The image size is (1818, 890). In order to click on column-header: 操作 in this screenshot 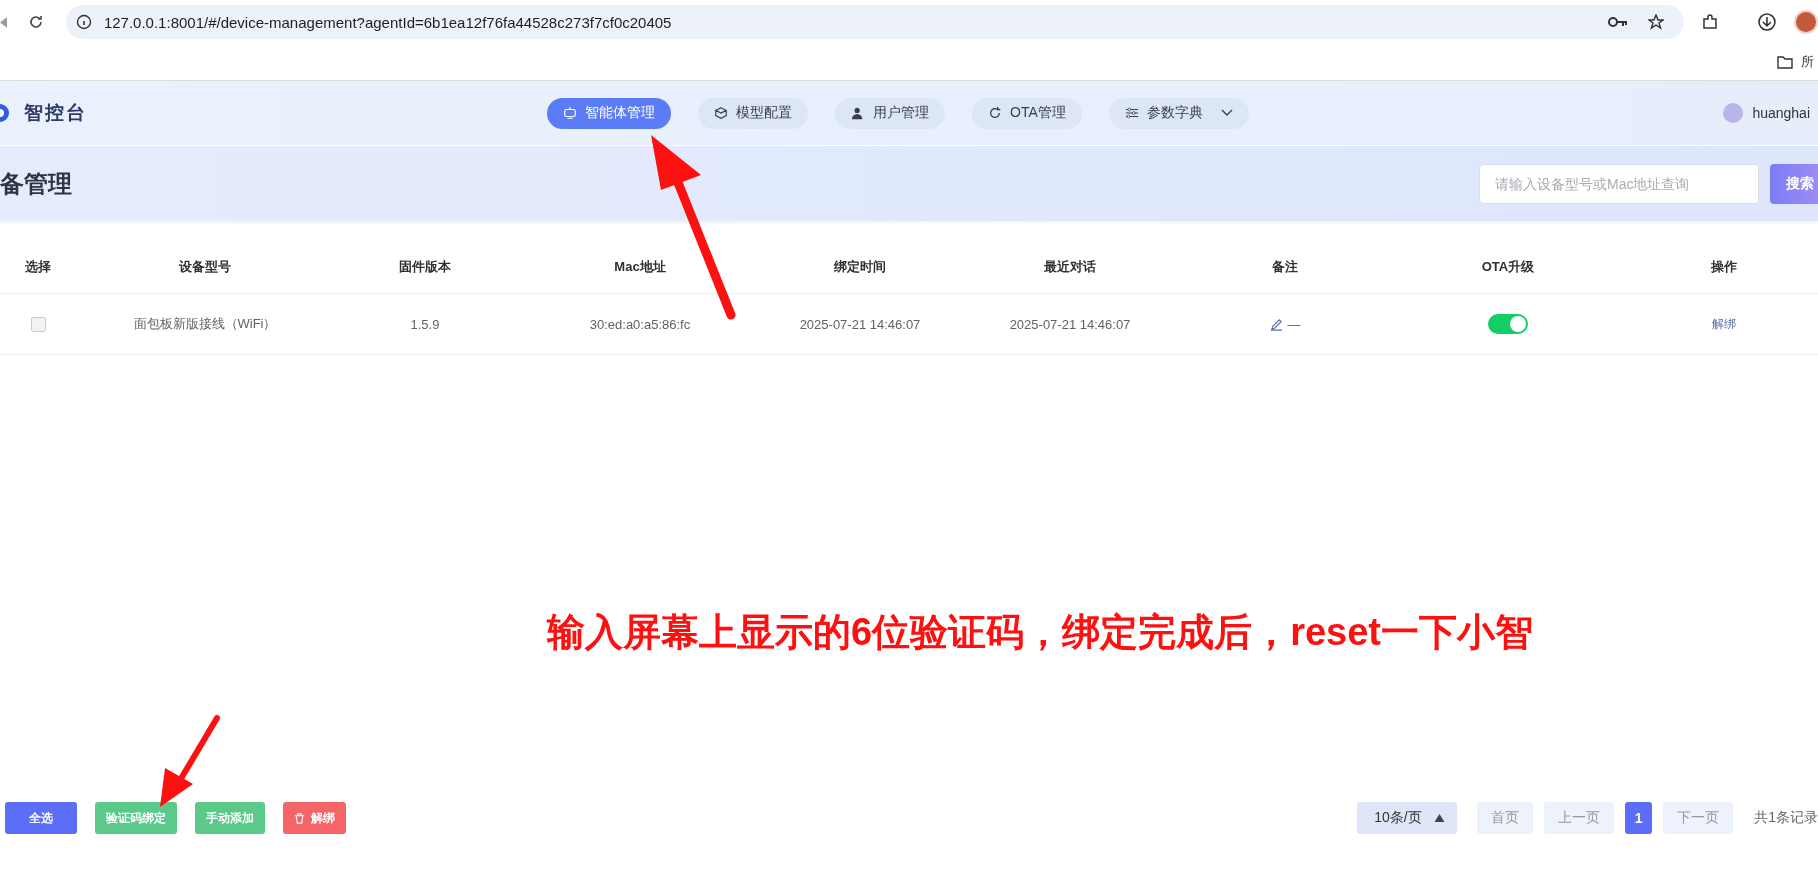, I will do `click(1724, 267)`.